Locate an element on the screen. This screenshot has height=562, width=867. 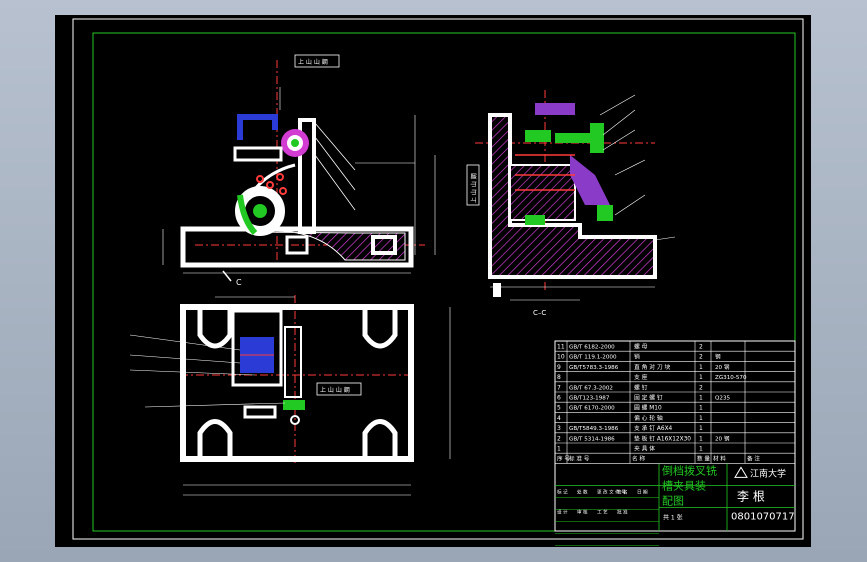
university-logo-icon is located at coordinates (741, 472).